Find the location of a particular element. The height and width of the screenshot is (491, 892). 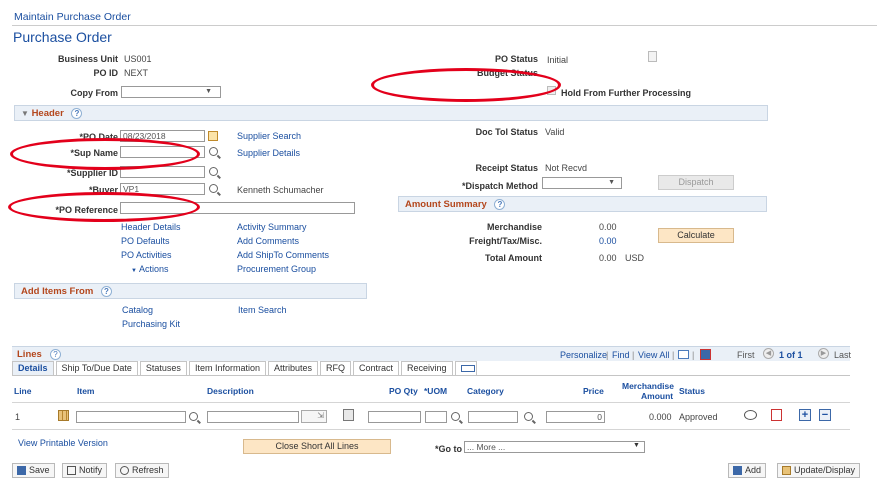

business-unit-value: US001 is located at coordinates (138, 59).